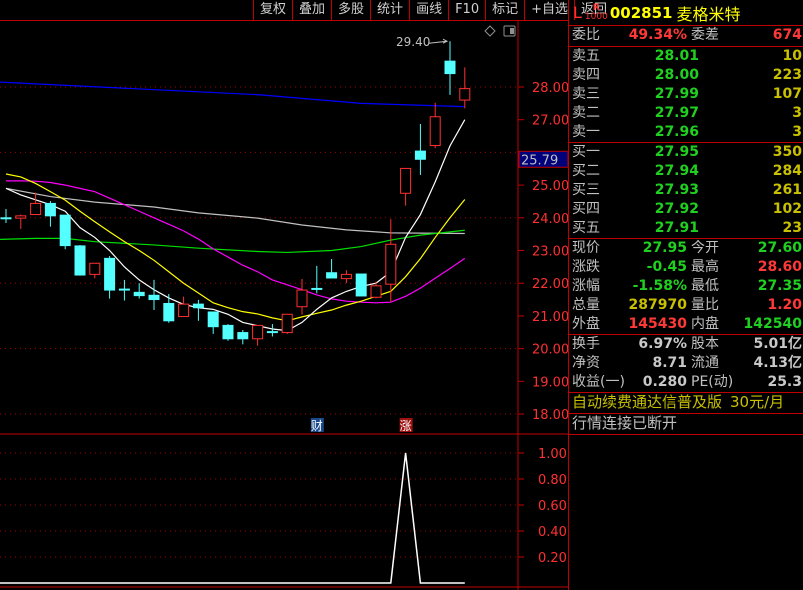  Describe the element at coordinates (757, 403) in the screenshot. I see `promo-price: 30元/月` at that location.